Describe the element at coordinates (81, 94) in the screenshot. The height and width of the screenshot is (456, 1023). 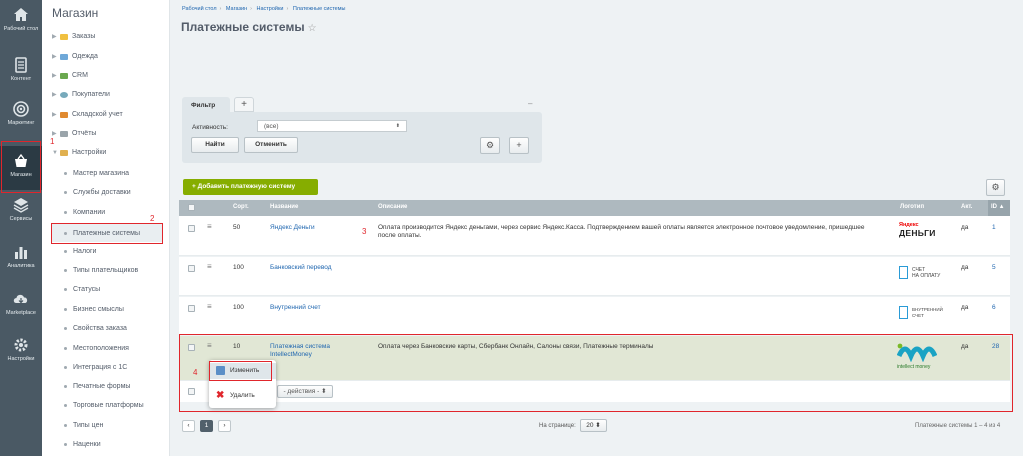
I see `menu-item-customers: ▶ Покупатели` at that location.